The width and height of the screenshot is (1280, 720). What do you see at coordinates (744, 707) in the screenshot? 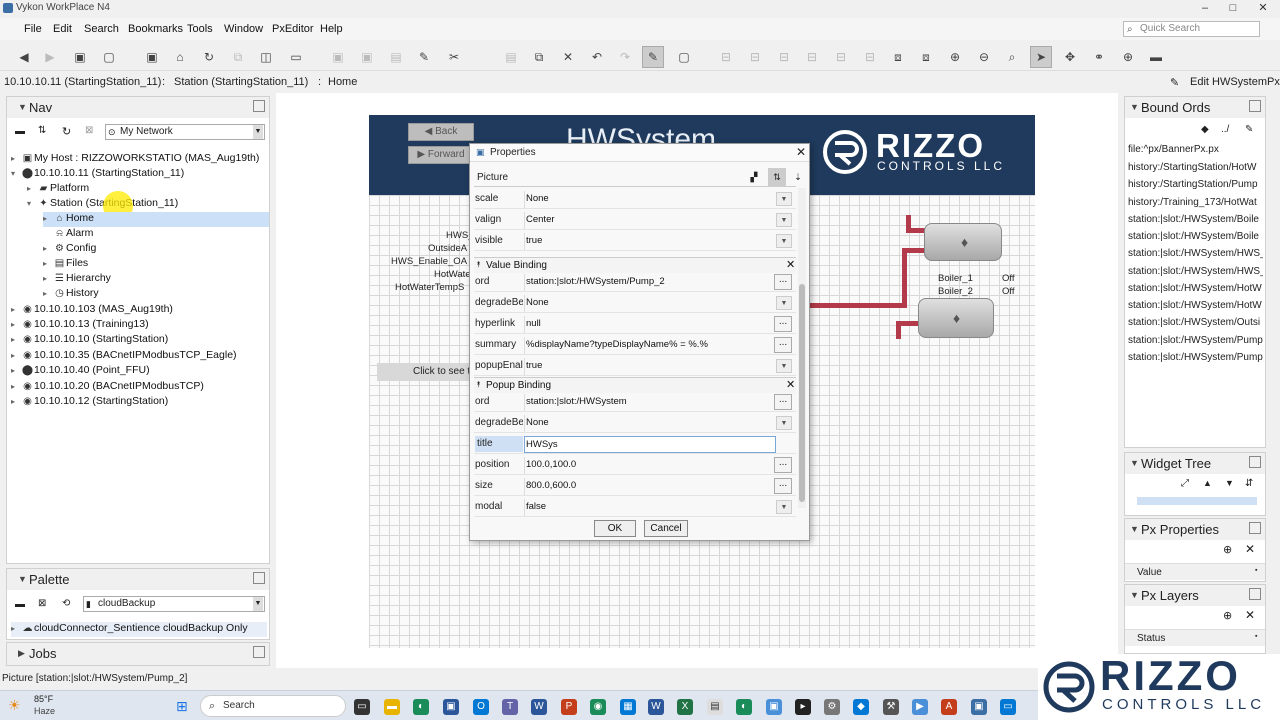
I see `browser-icon: ◐` at bounding box center [744, 707].